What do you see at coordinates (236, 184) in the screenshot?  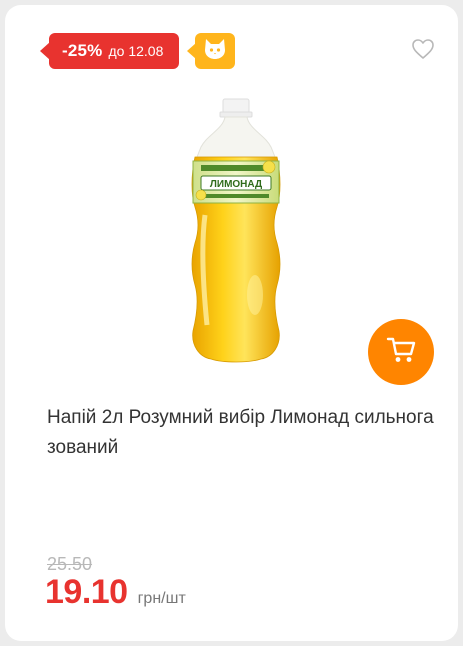 I see `bottle-label-text: ЛИМОНАД` at bounding box center [236, 184].